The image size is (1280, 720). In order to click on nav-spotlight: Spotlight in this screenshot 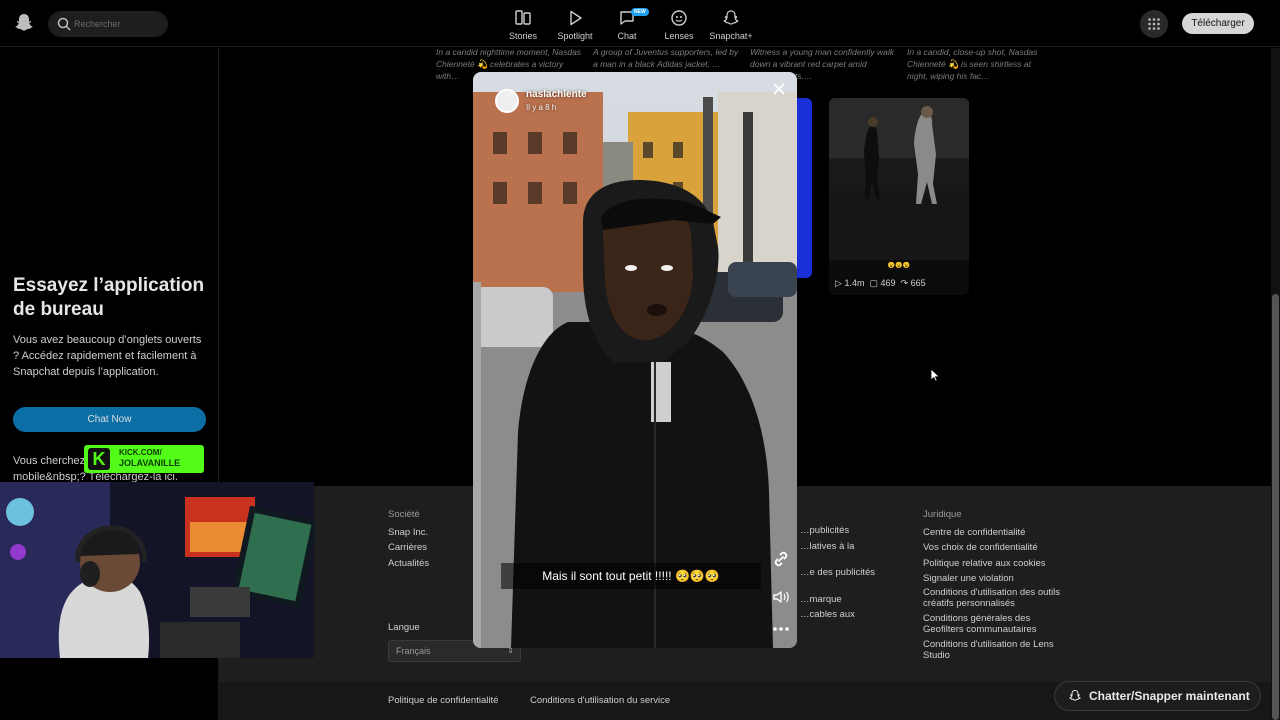, I will do `click(575, 26)`.